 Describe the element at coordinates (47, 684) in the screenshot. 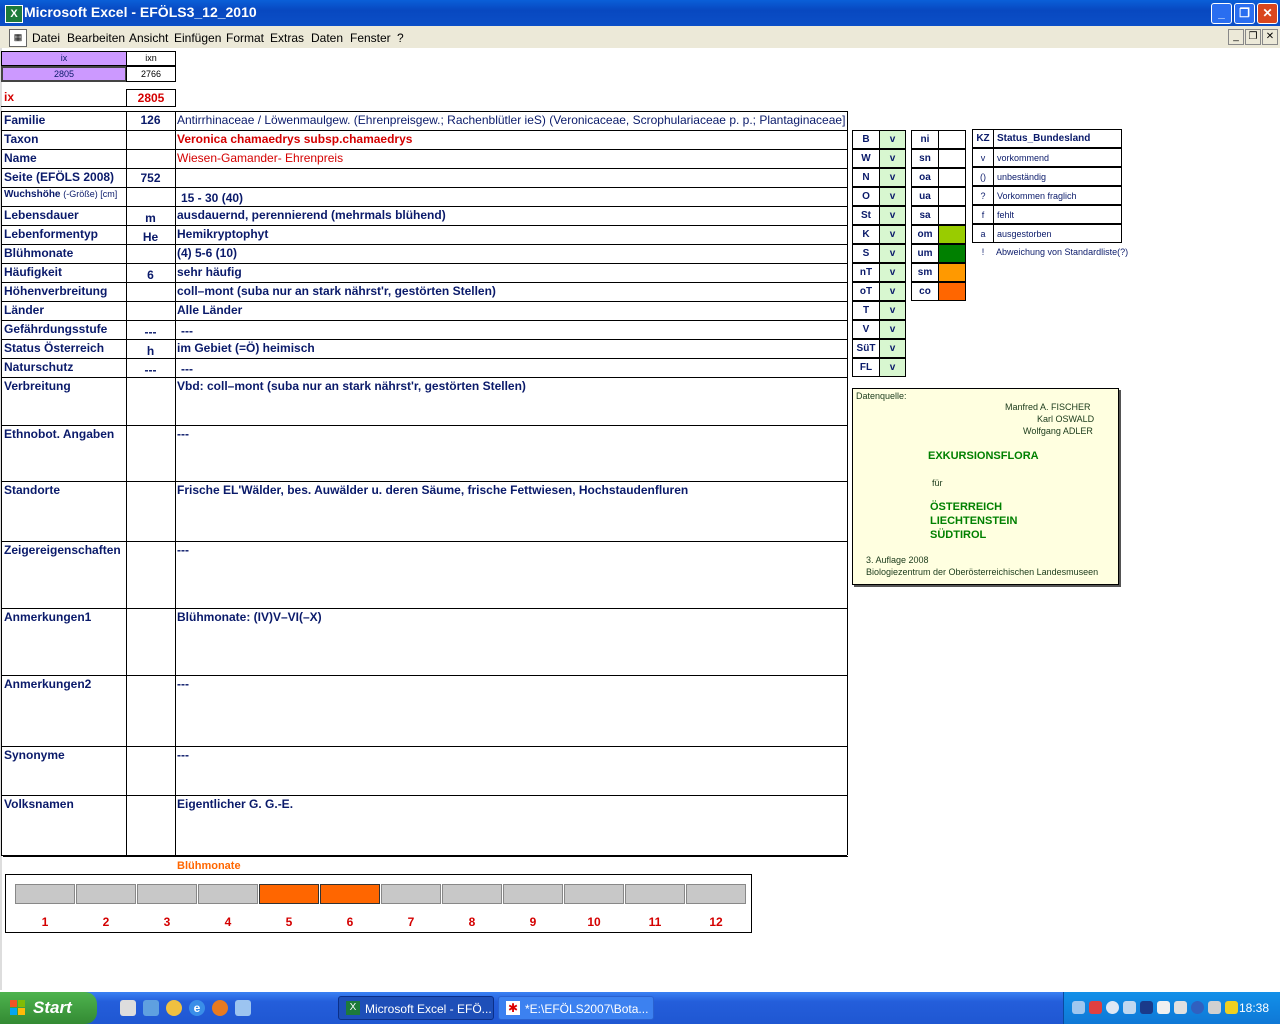

I see `row-label: Anmerkungen2` at that location.